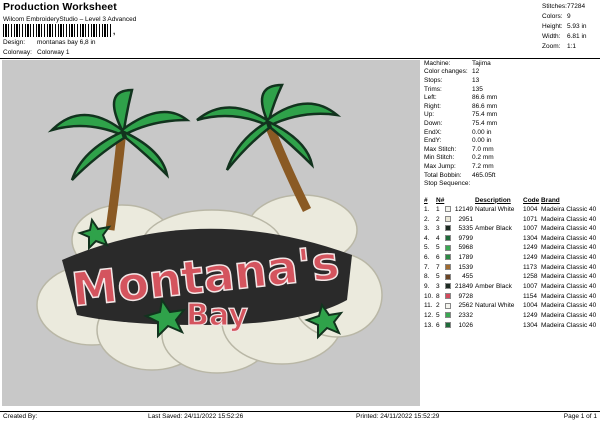 This screenshot has width=600, height=424. I want to click on stop-number: 5., so click(427, 248).